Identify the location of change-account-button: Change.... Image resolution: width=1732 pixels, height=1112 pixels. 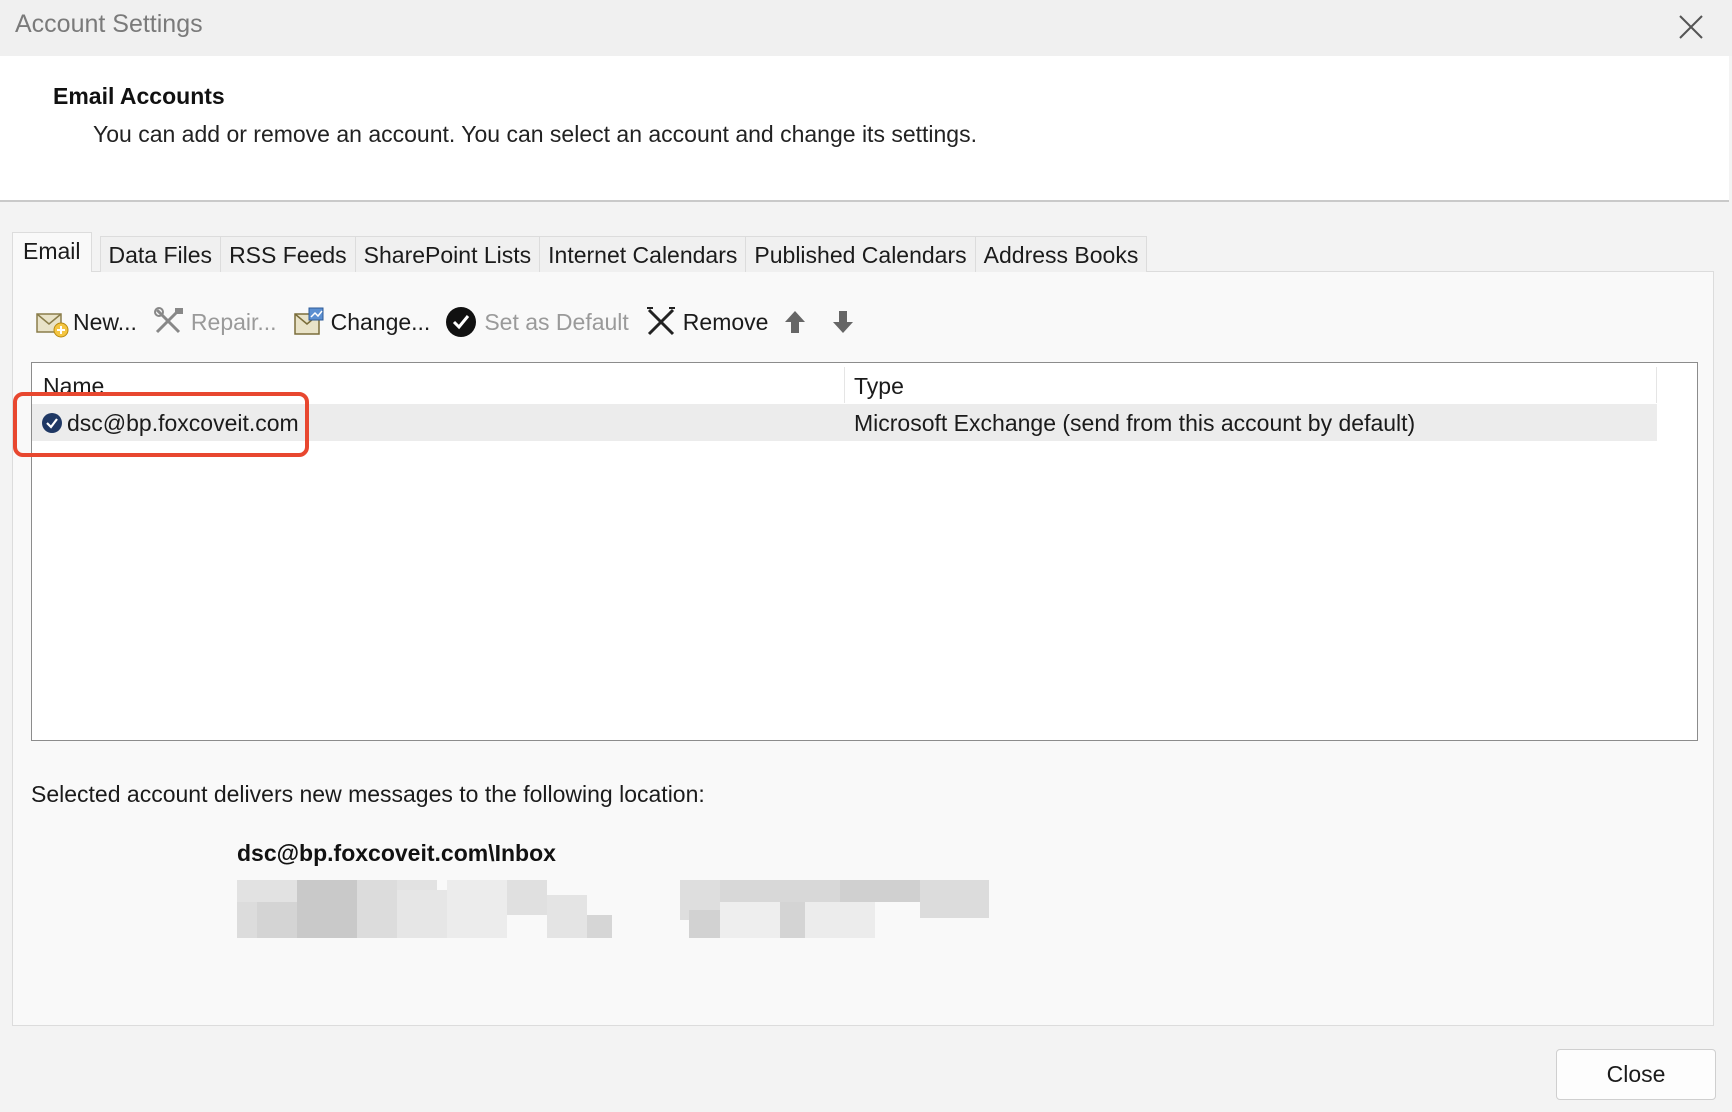
(361, 322).